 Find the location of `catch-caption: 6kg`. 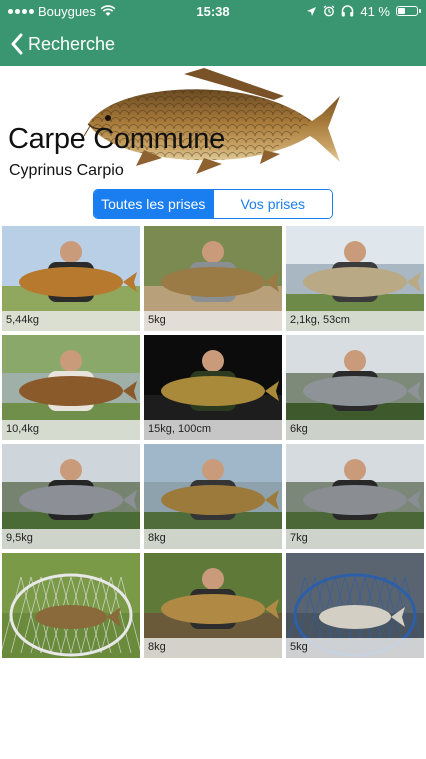

catch-caption: 6kg is located at coordinates (355, 430).